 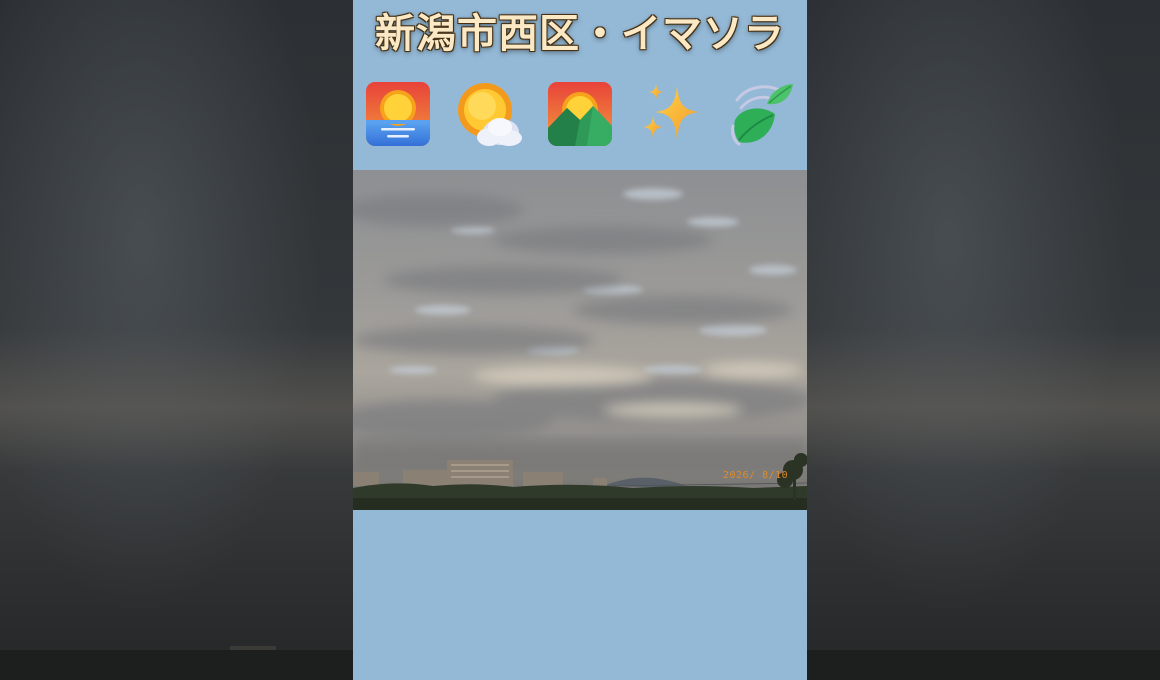 I want to click on video-title: 新潟市西区・イマソラ, so click(x=580, y=33).